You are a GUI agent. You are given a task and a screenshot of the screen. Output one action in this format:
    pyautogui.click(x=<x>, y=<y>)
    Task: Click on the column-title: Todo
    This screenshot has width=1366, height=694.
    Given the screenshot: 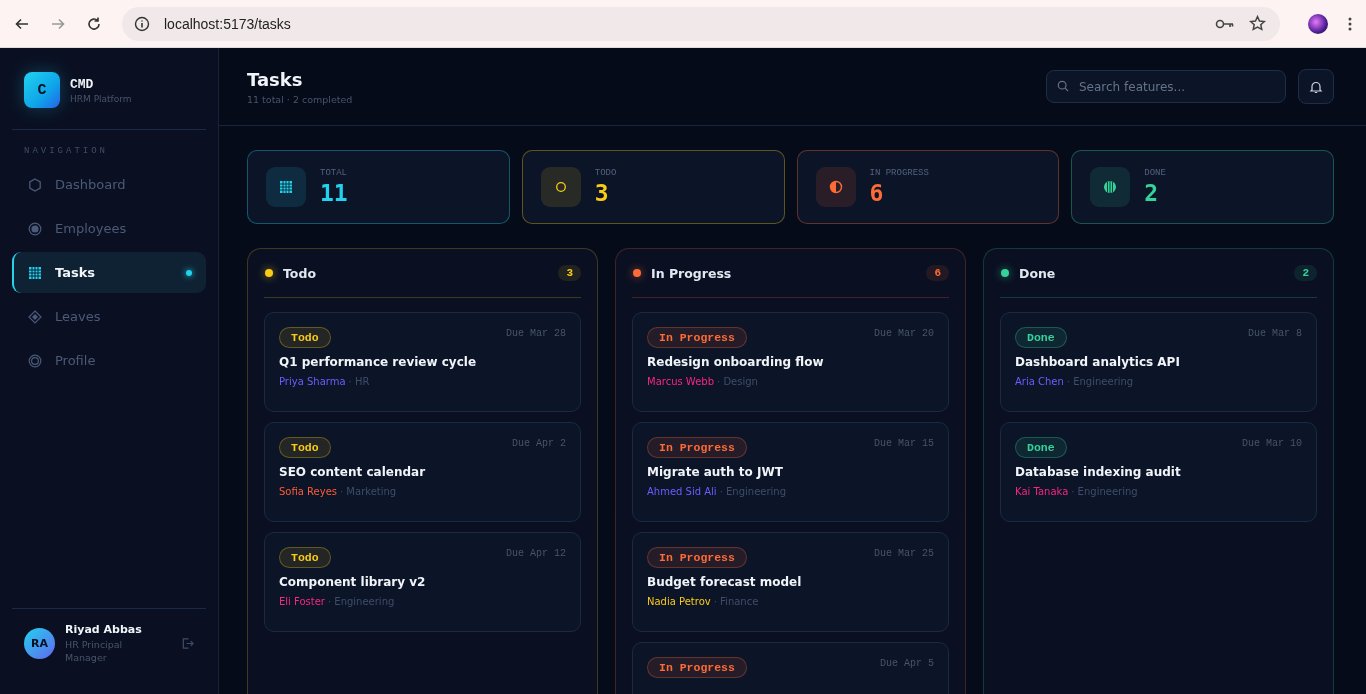 What is the action you would take?
    pyautogui.click(x=299, y=273)
    